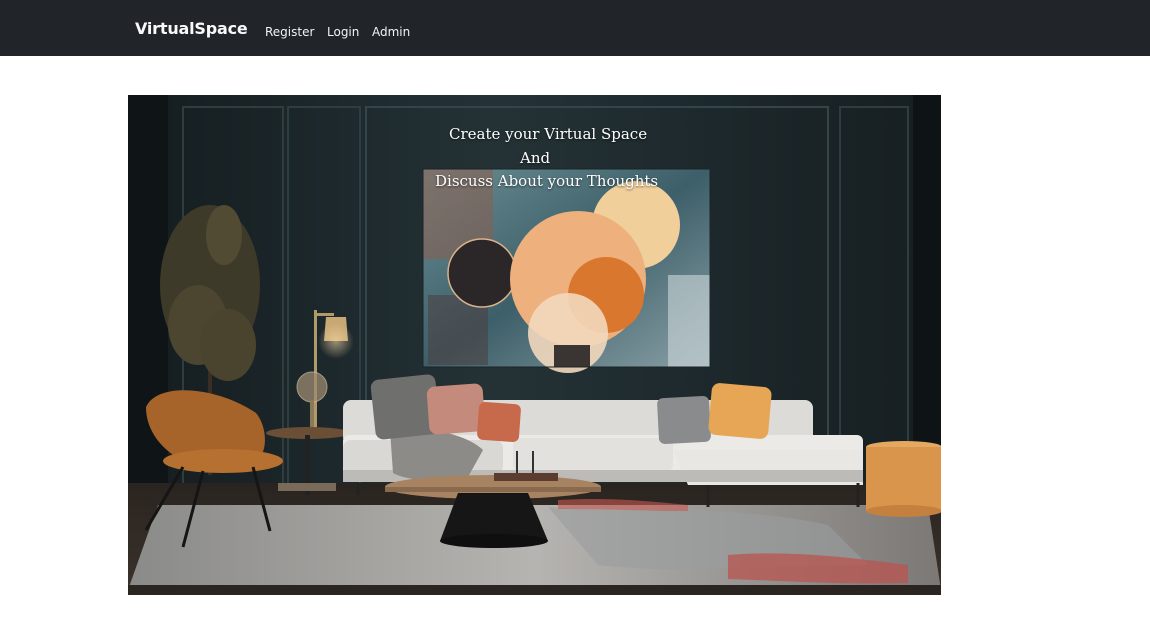 This screenshot has width=1150, height=629. Describe the element at coordinates (391, 32) in the screenshot. I see `nav-link-admin: Admin` at that location.